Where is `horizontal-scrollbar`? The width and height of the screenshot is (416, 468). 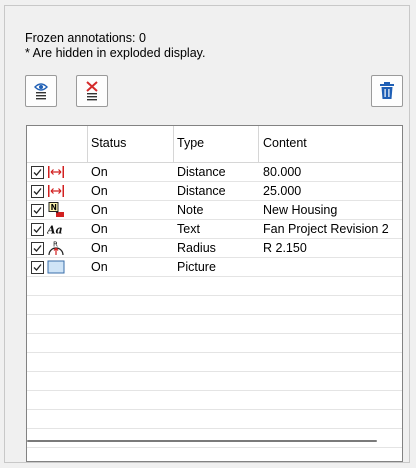
horizontal-scrollbar is located at coordinates (202, 441).